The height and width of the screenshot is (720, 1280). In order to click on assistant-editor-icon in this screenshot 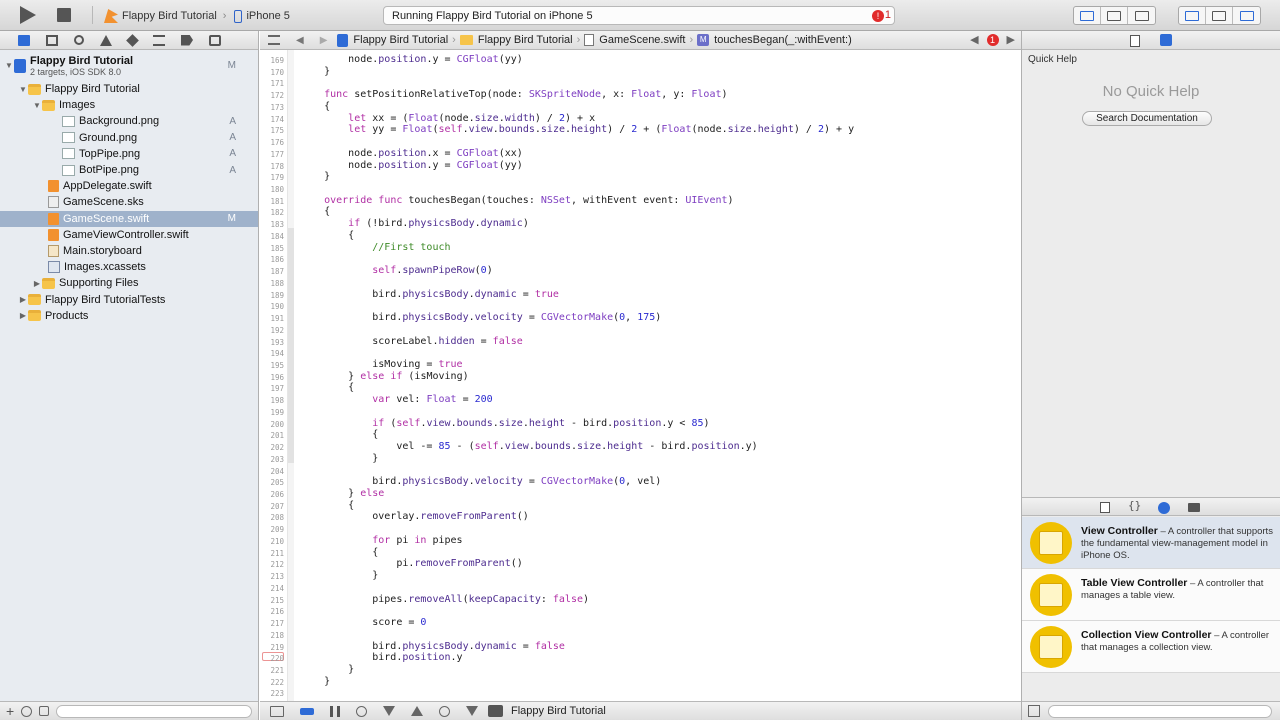, I will do `click(1114, 15)`.